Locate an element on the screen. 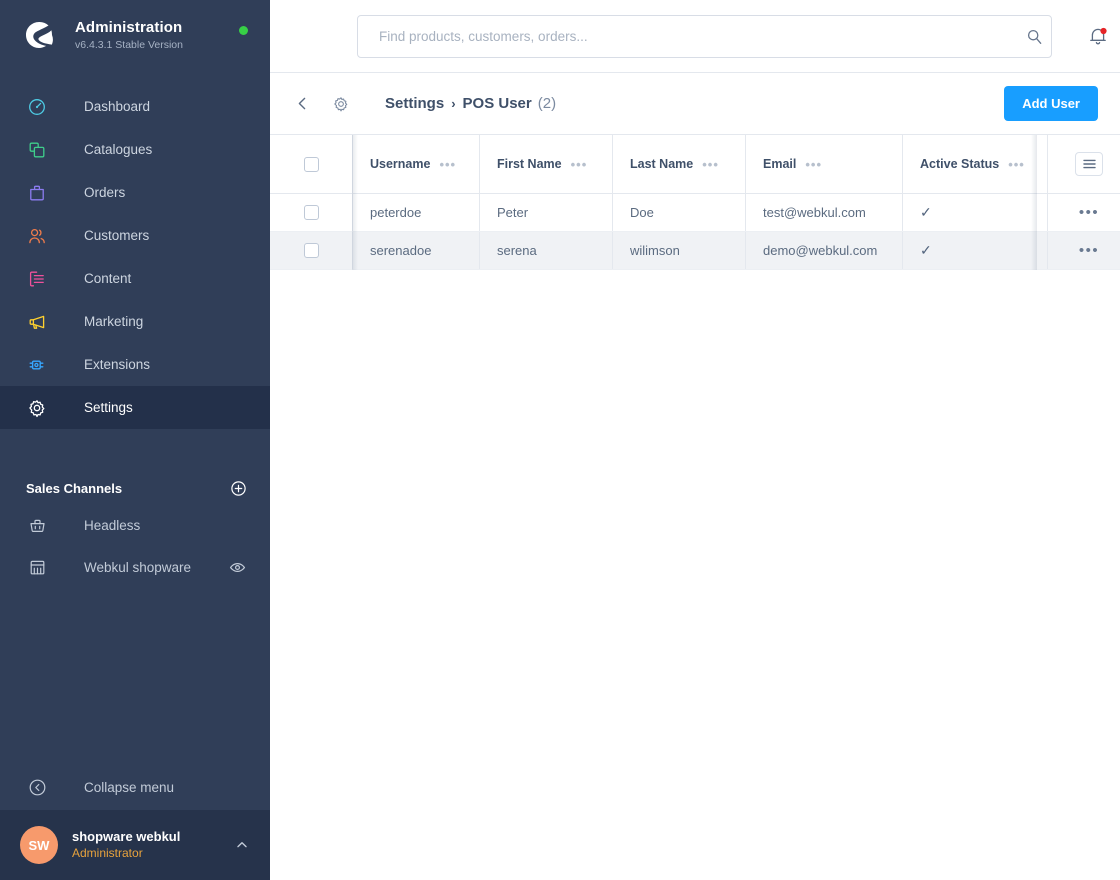 The width and height of the screenshot is (1120, 880). catalogues-icon is located at coordinates (37, 150).